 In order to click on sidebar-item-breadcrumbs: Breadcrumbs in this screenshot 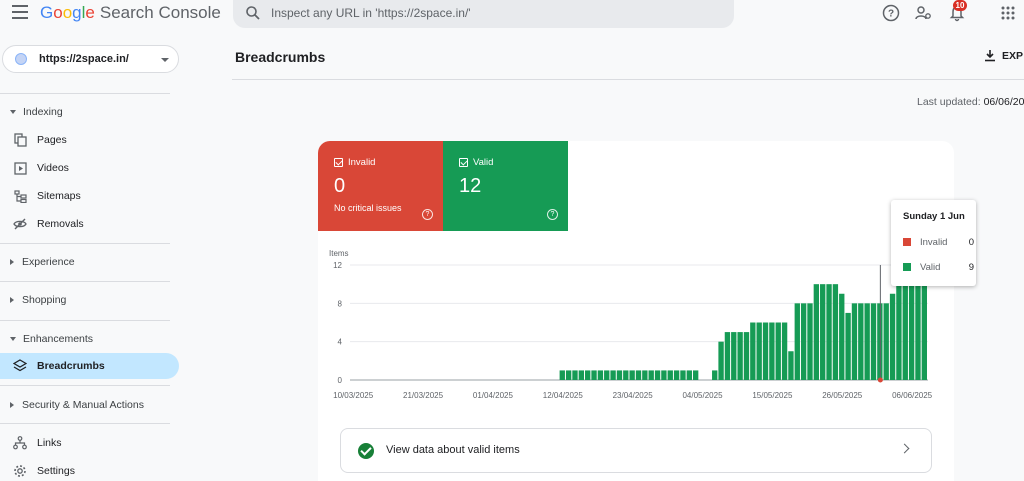, I will do `click(89, 366)`.